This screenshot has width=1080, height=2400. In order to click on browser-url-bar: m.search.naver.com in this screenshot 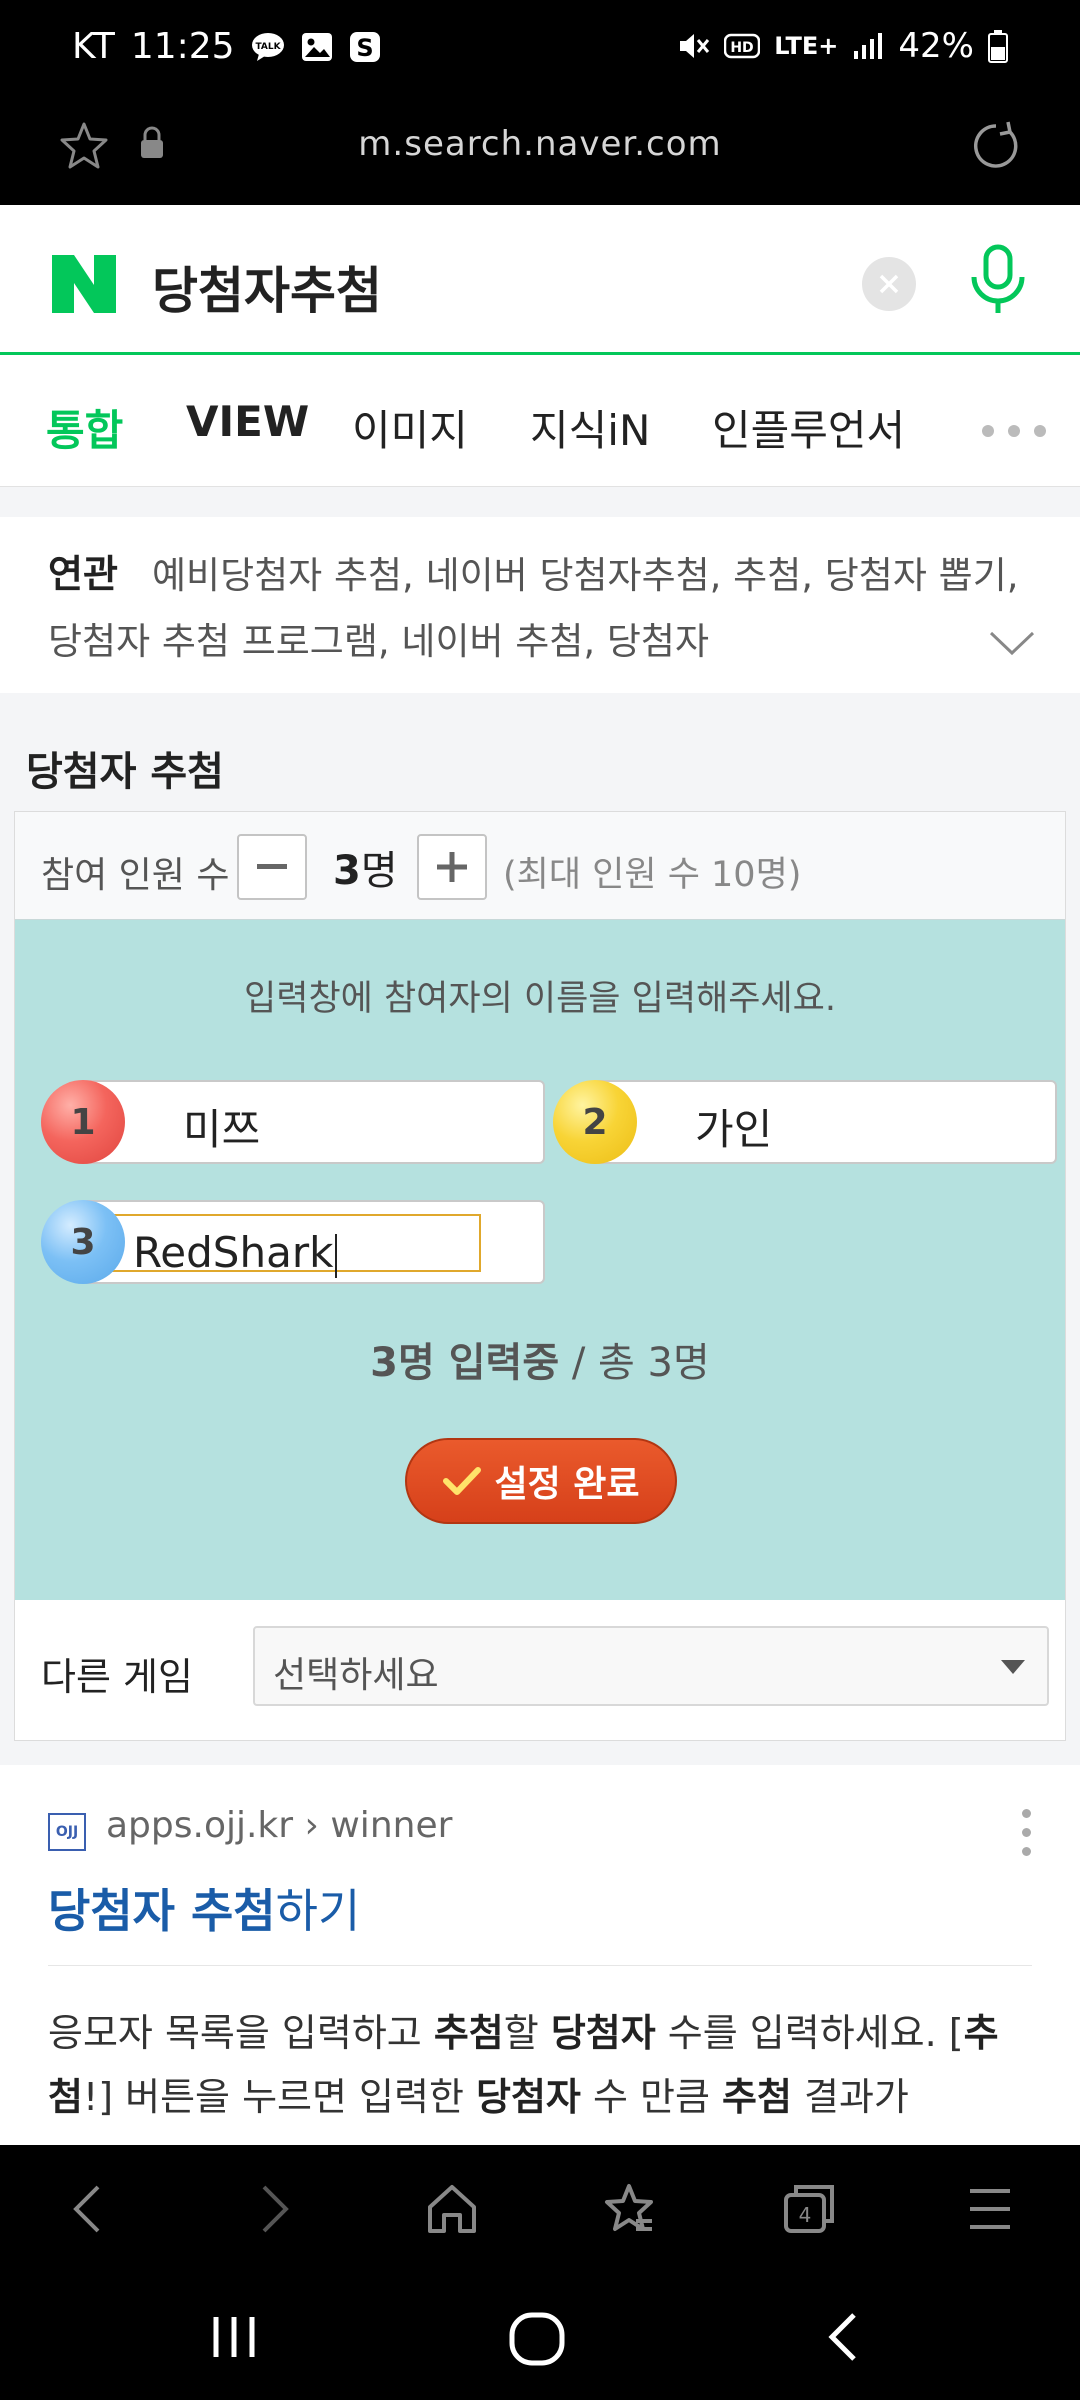, I will do `click(540, 152)`.